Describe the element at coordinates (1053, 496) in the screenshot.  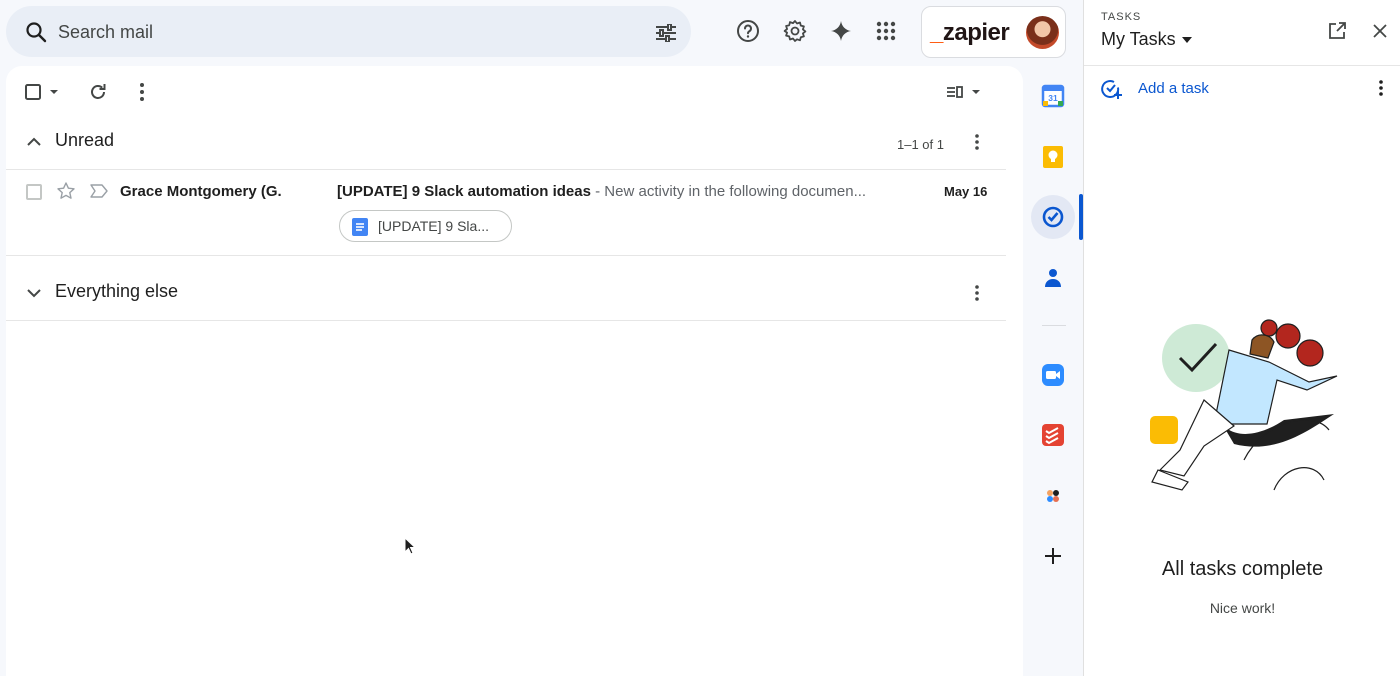
I see `app-dots-icon` at that location.